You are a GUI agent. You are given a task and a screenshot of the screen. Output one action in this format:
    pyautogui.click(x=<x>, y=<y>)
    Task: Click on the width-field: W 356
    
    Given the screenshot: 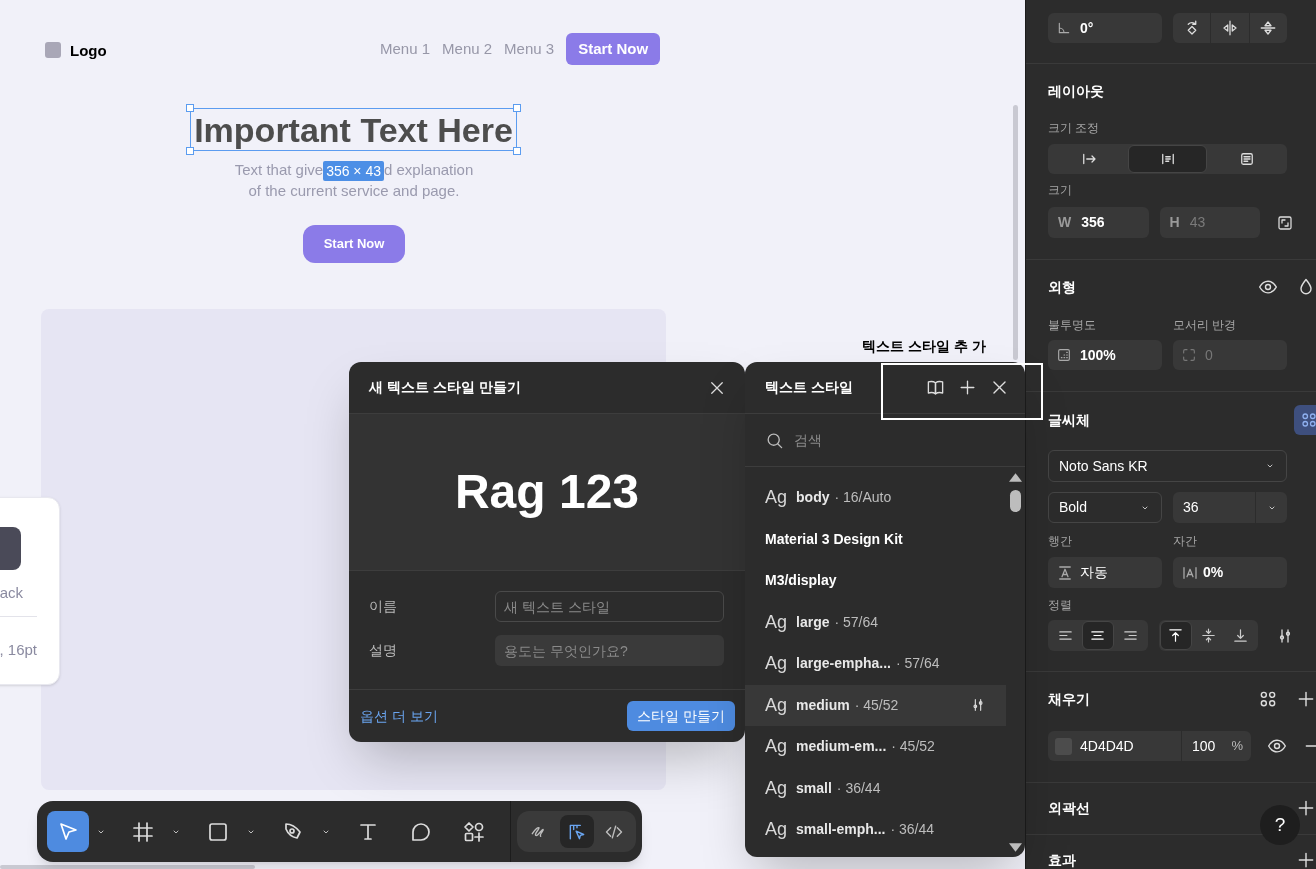 What is the action you would take?
    pyautogui.click(x=1098, y=222)
    